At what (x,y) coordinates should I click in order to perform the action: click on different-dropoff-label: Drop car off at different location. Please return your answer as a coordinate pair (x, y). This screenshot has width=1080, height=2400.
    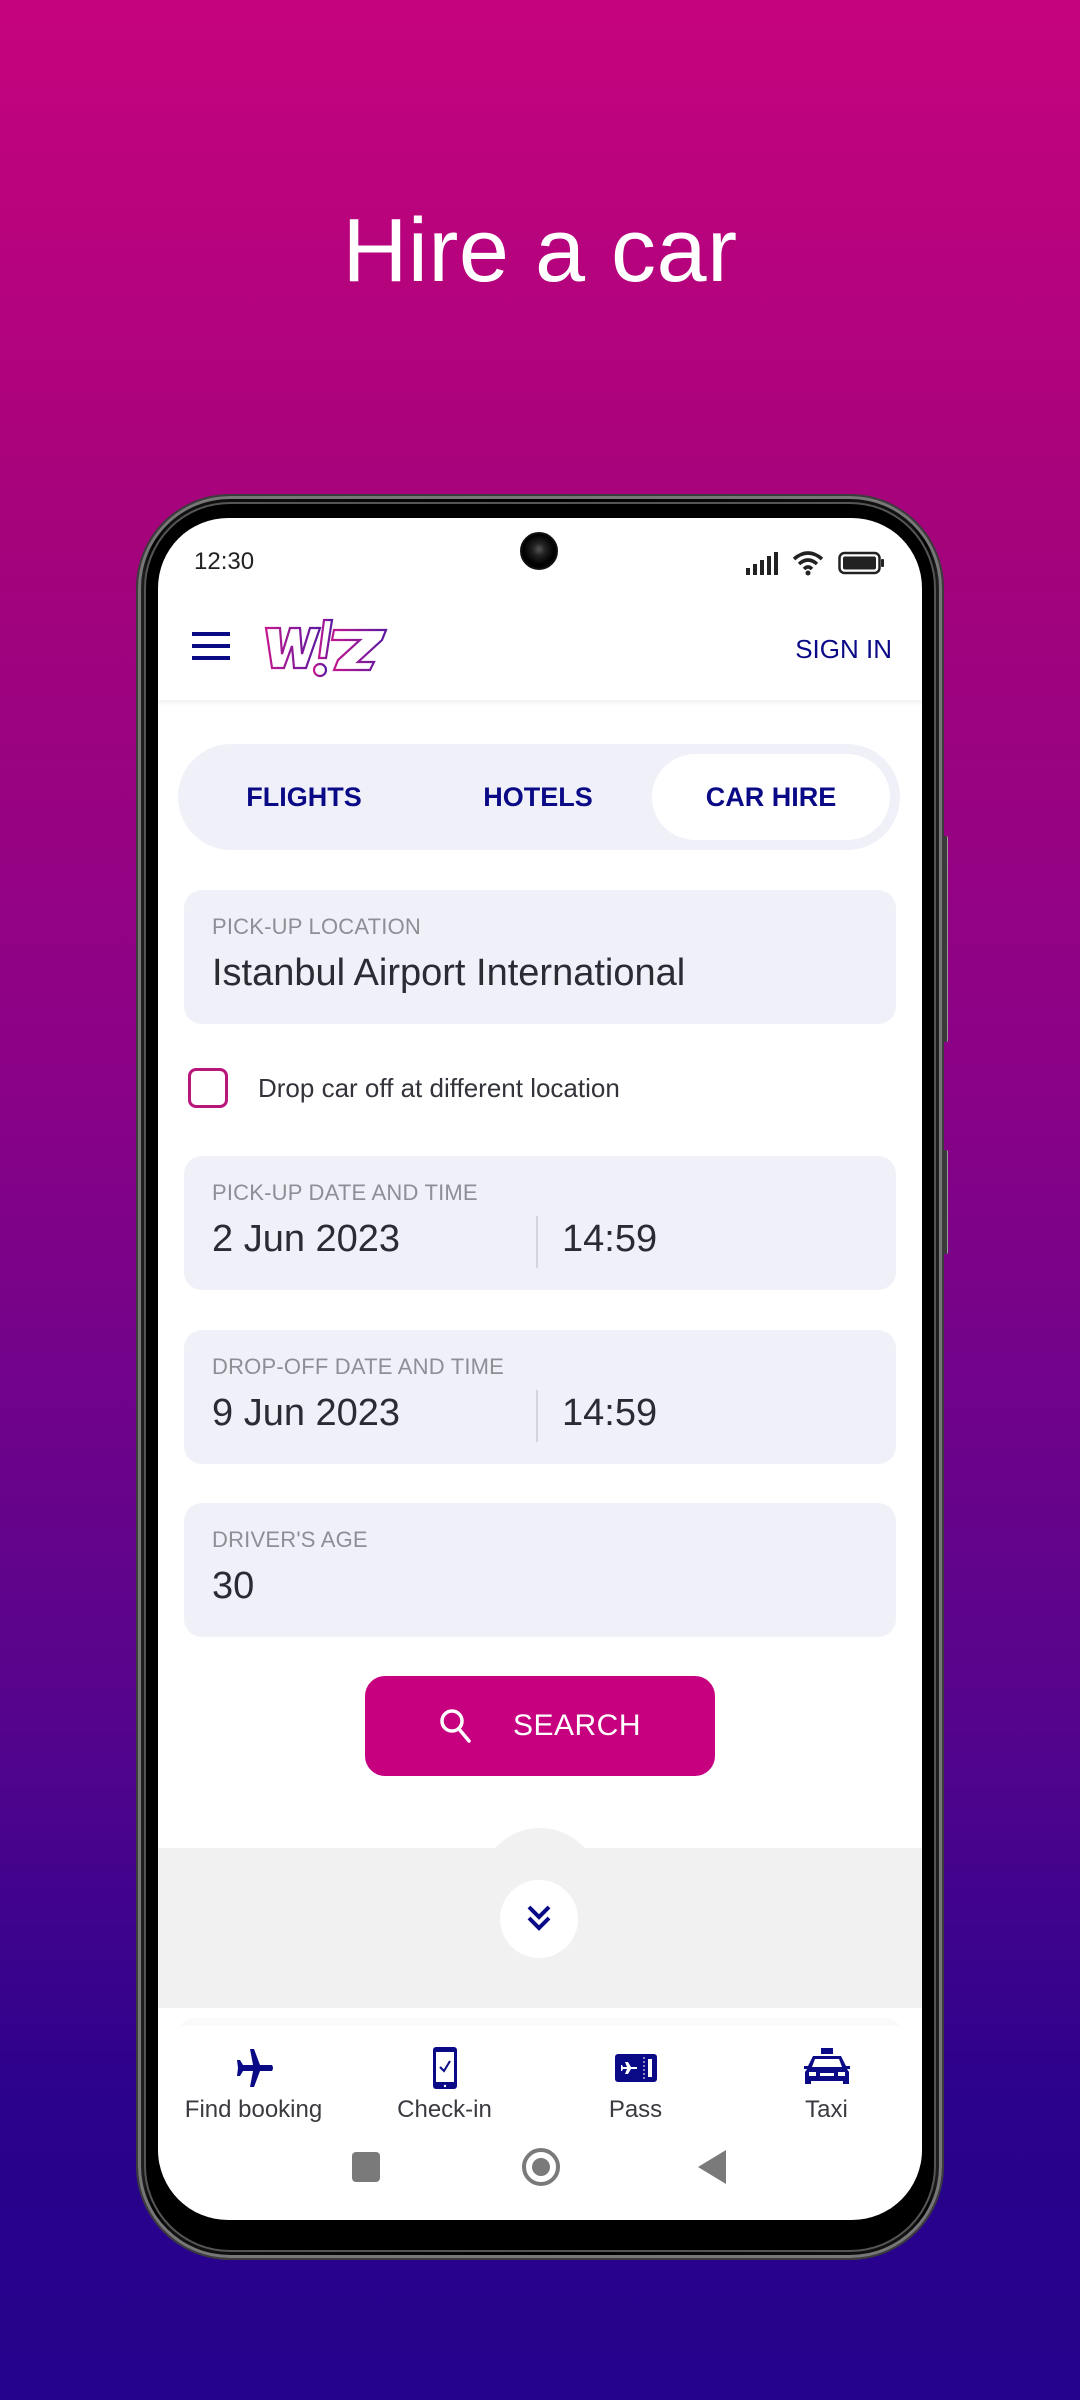
    Looking at the image, I should click on (439, 1087).